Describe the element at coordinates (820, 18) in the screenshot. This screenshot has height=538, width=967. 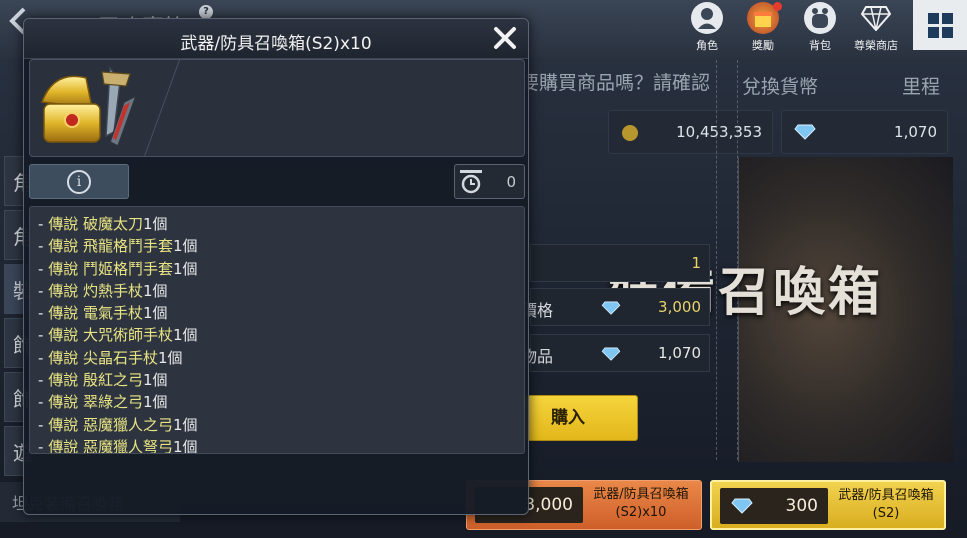
I see `backpack-icon` at that location.